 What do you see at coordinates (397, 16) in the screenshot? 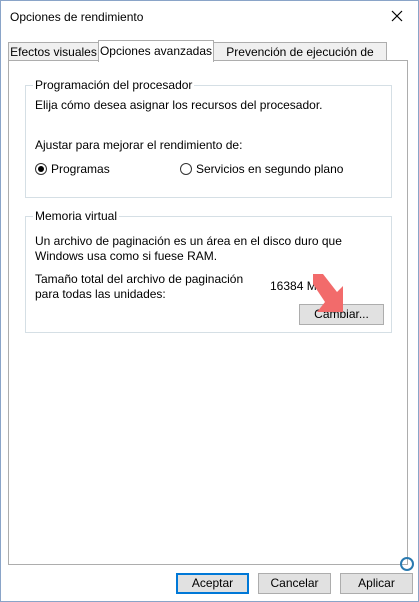
I see `close-icon` at bounding box center [397, 16].